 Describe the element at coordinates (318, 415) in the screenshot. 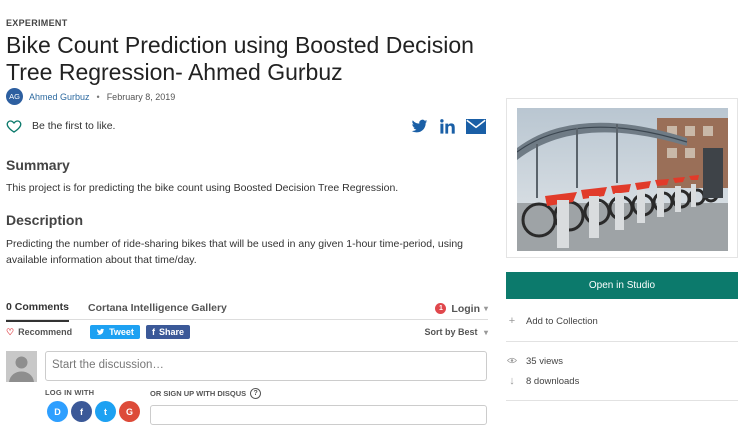

I see `name-field` at that location.